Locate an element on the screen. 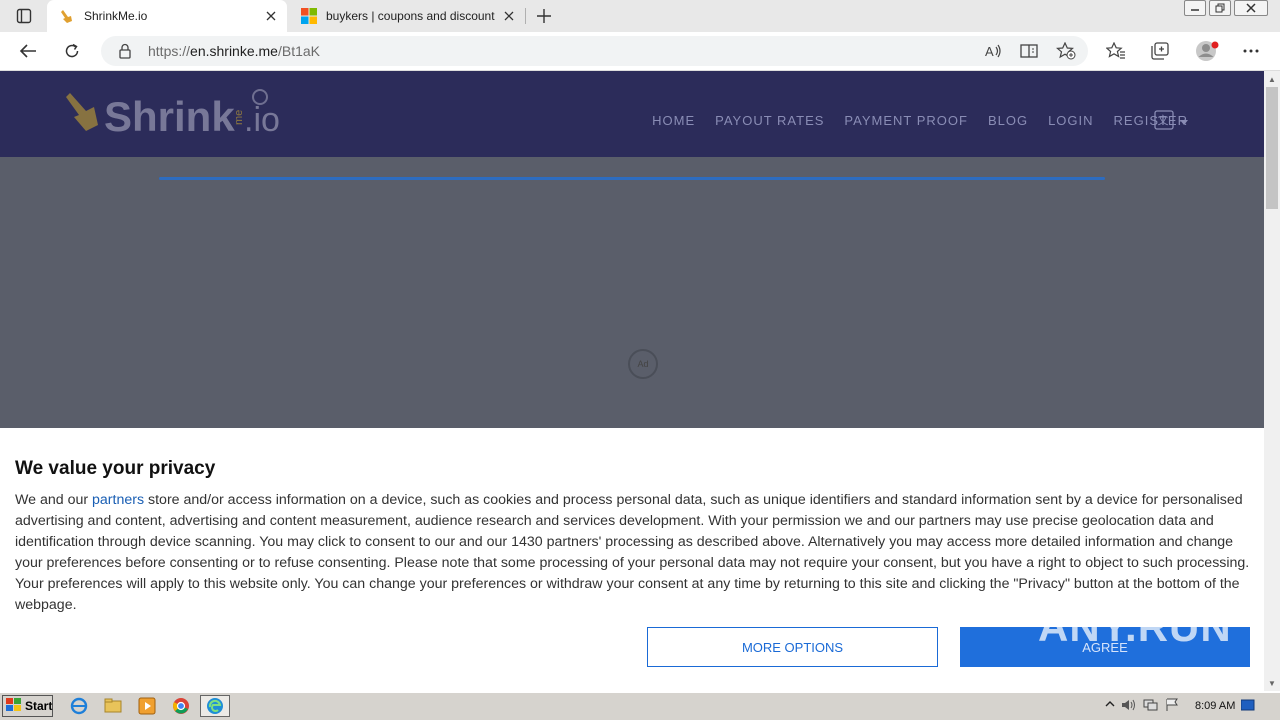 The height and width of the screenshot is (720, 1280). settings-more-icon is located at coordinates (1251, 53).